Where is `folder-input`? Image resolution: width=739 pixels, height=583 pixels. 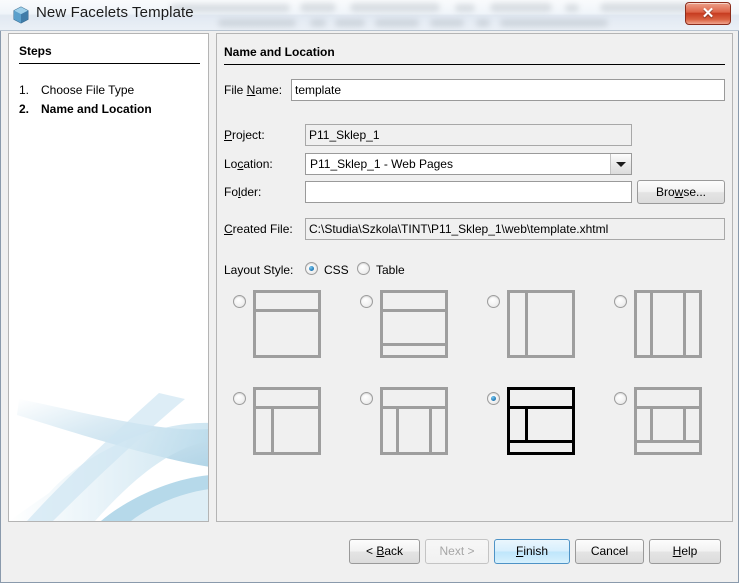 folder-input is located at coordinates (468, 192).